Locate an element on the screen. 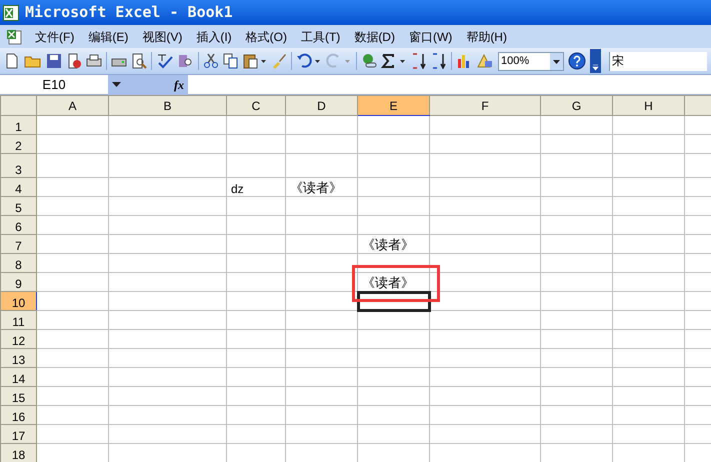 The image size is (711, 462). column-header: D is located at coordinates (322, 106).